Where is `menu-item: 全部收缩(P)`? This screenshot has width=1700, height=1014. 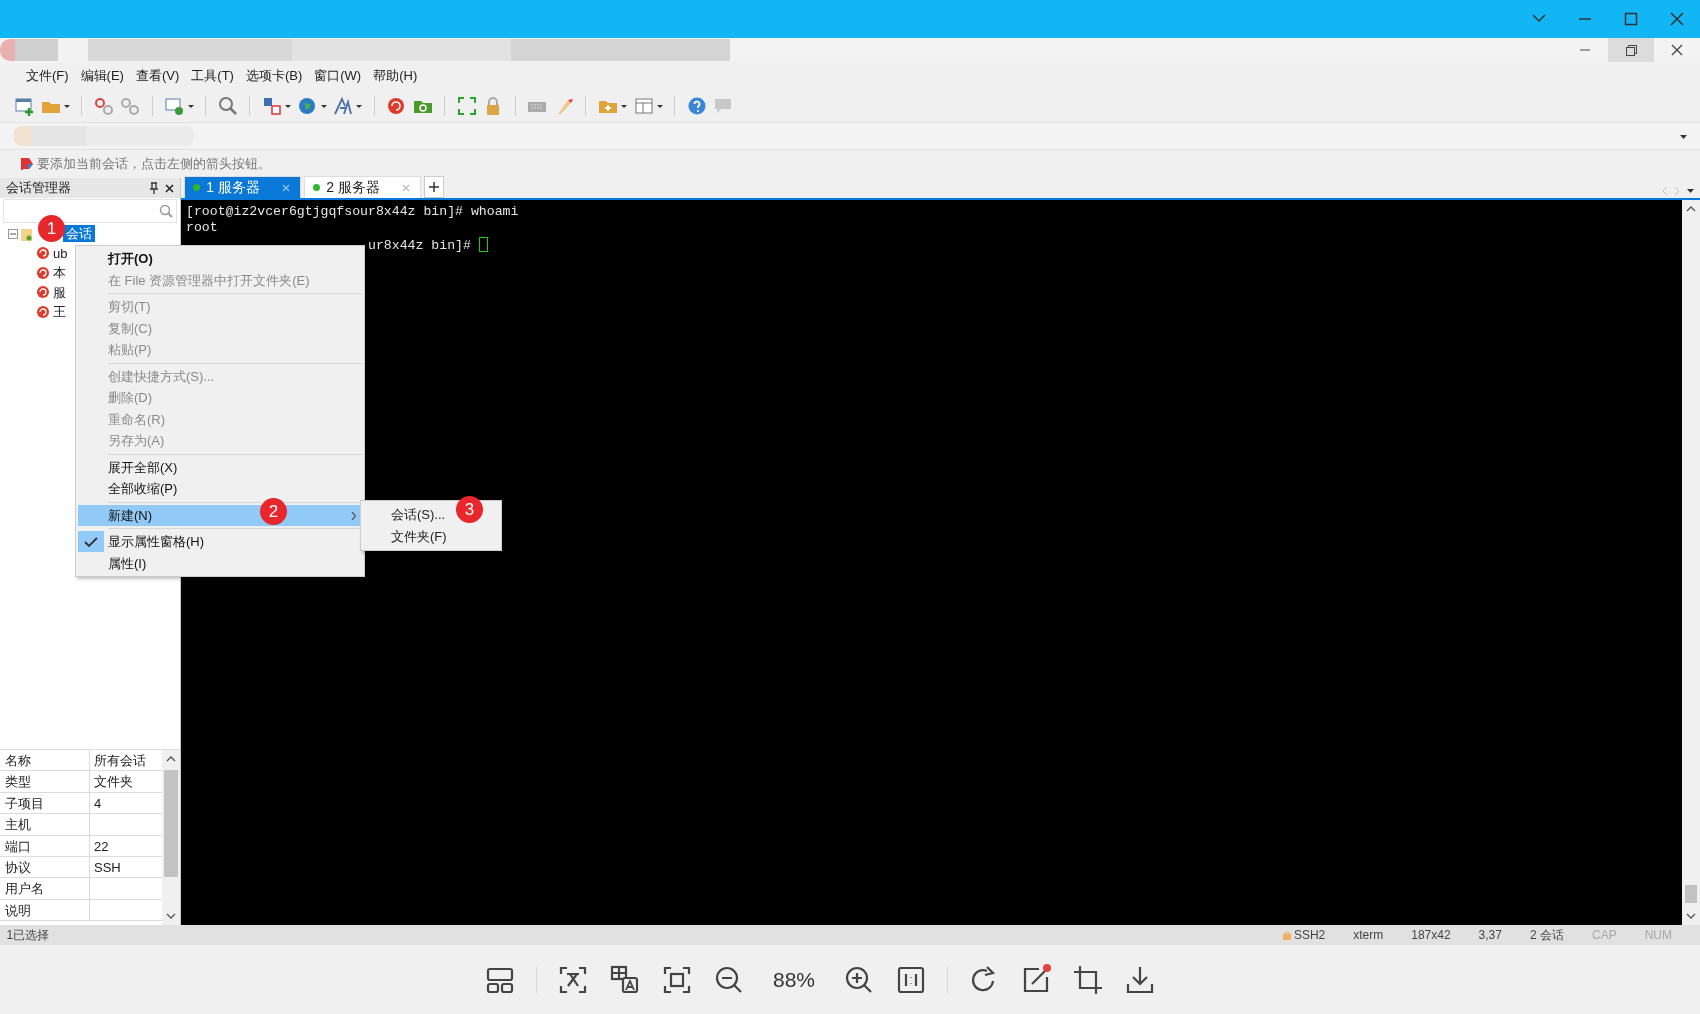 menu-item: 全部收缩(P) is located at coordinates (220, 489).